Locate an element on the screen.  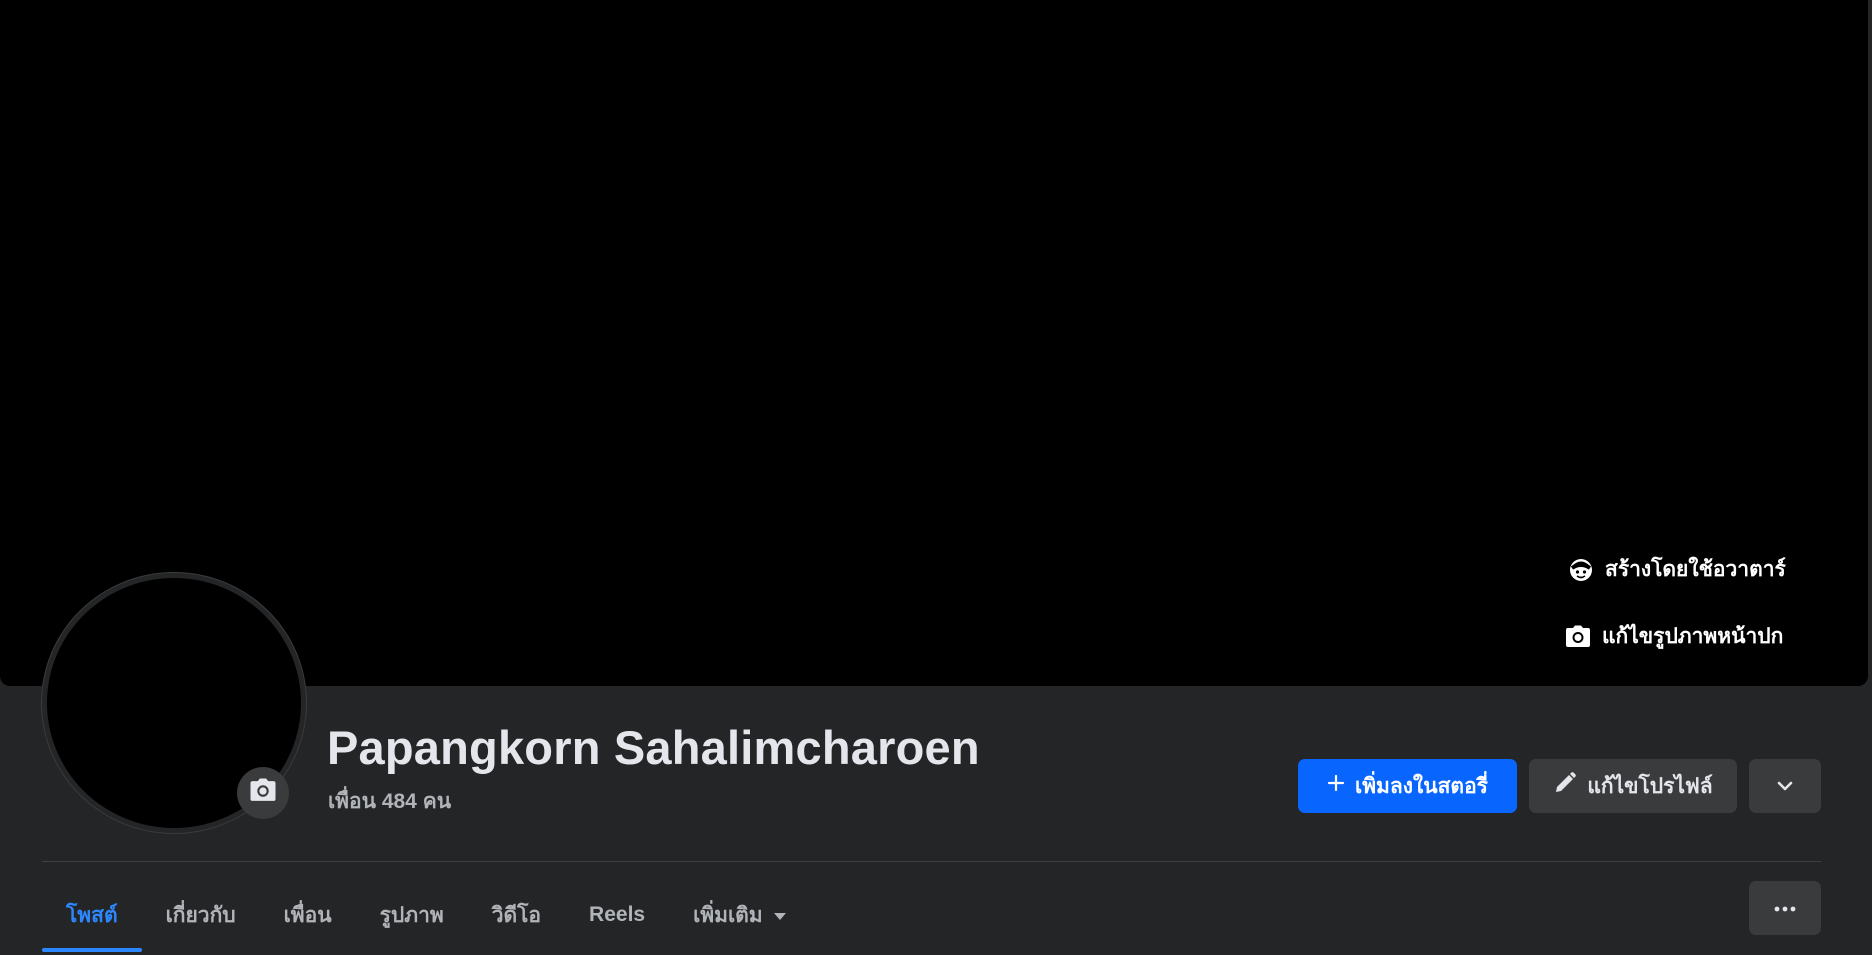
create-with-avatar-label: สร้างโดยใช้อวาตาร์ is located at coordinates (1695, 569).